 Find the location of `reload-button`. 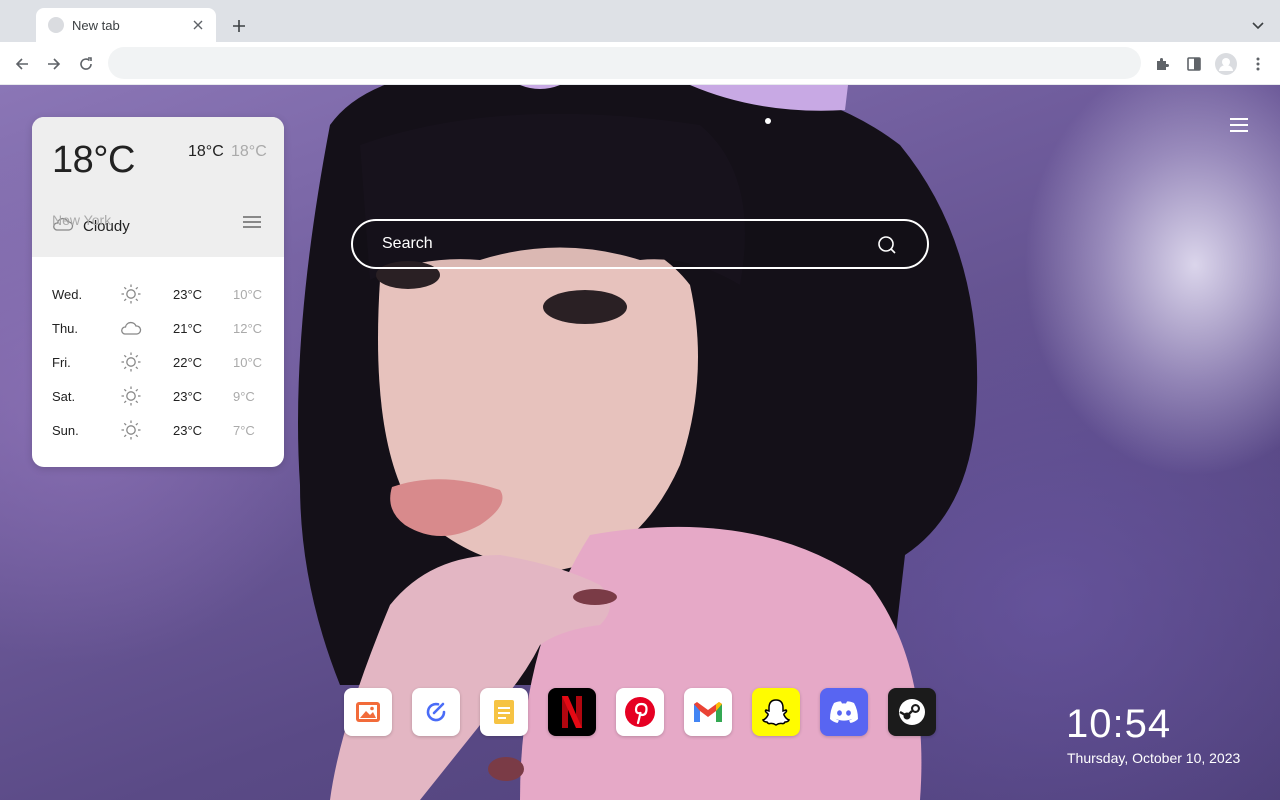

reload-button is located at coordinates (86, 64).